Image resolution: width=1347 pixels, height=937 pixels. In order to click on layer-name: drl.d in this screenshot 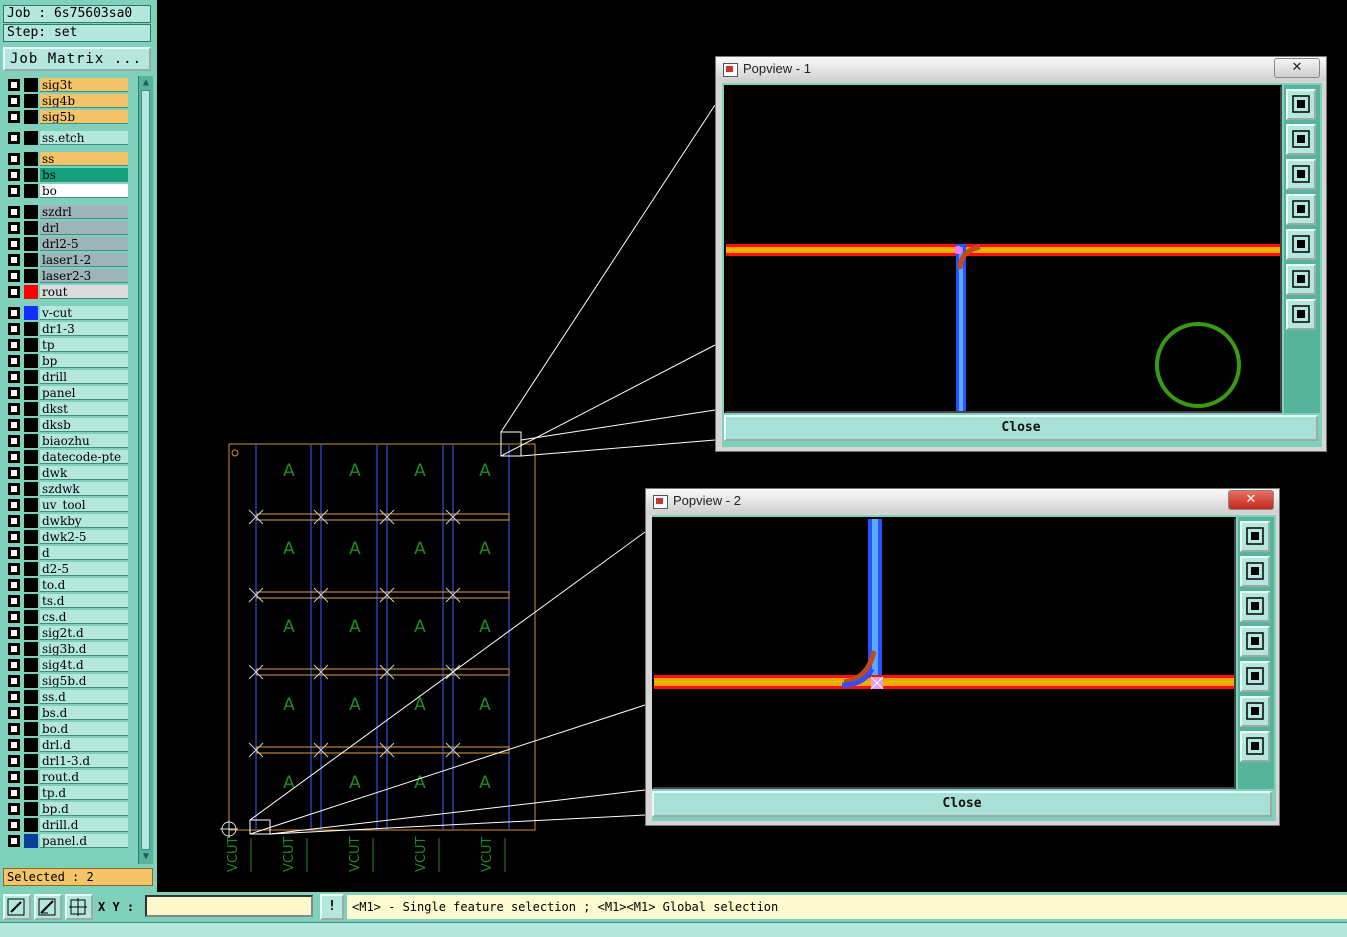, I will do `click(84, 745)`.